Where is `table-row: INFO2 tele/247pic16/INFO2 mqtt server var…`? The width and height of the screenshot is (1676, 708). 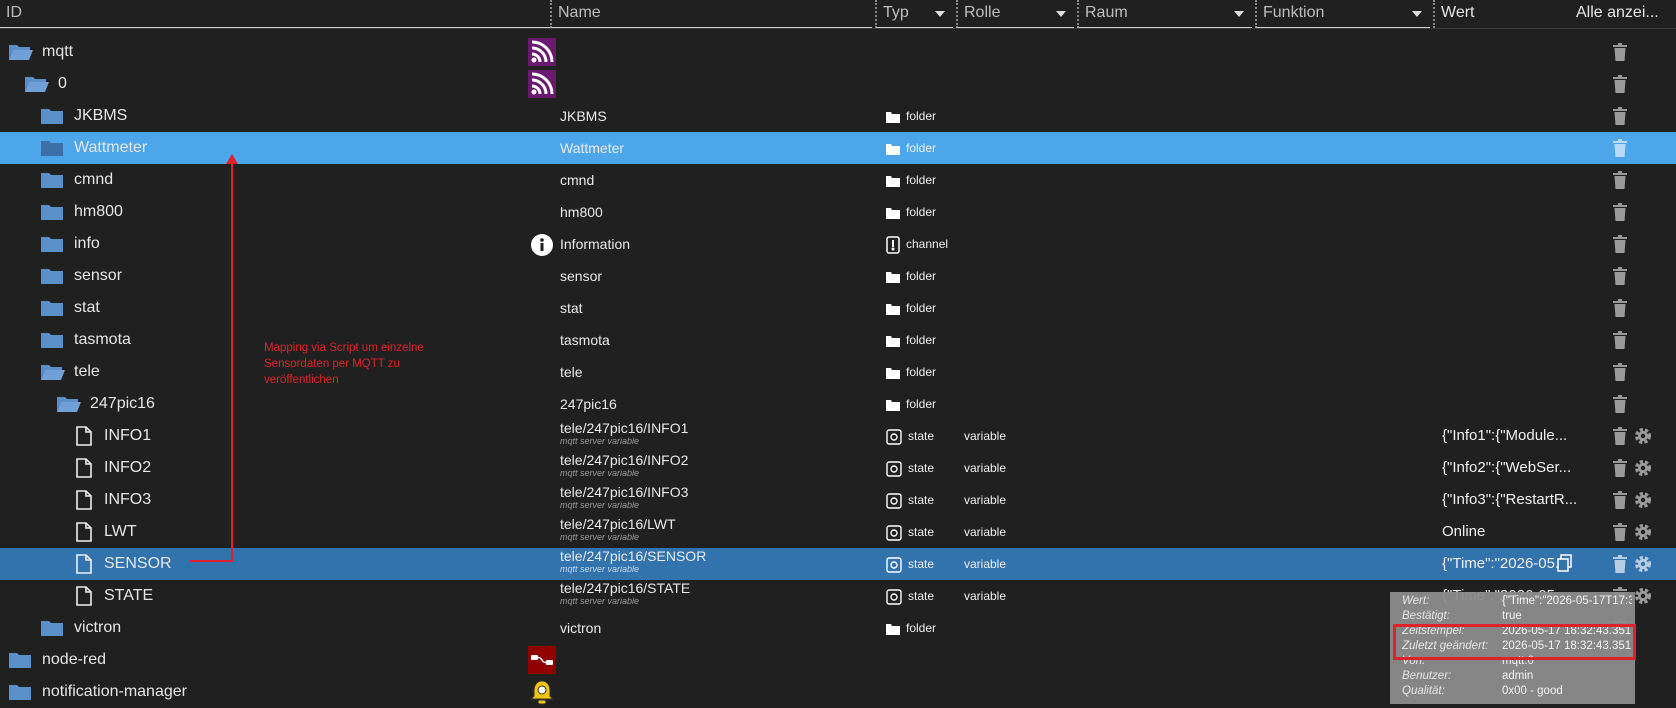
table-row: INFO2 tele/247pic16/INFO2 mqtt server var… is located at coordinates (838, 468).